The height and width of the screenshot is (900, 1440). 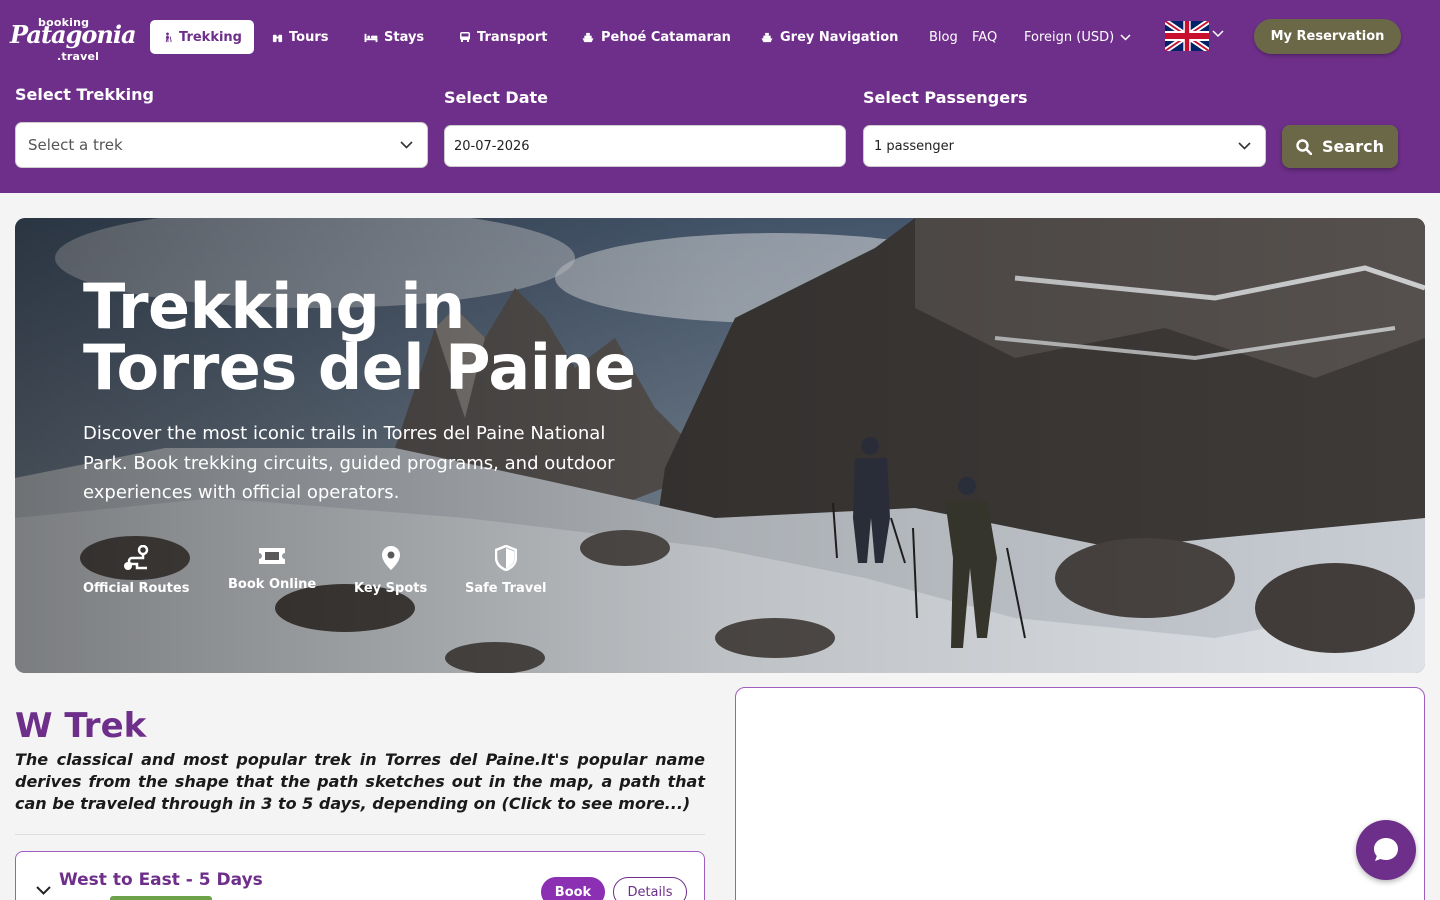 What do you see at coordinates (360, 875) in the screenshot?
I see `route-card: West to East - 5 Days Book Details` at bounding box center [360, 875].